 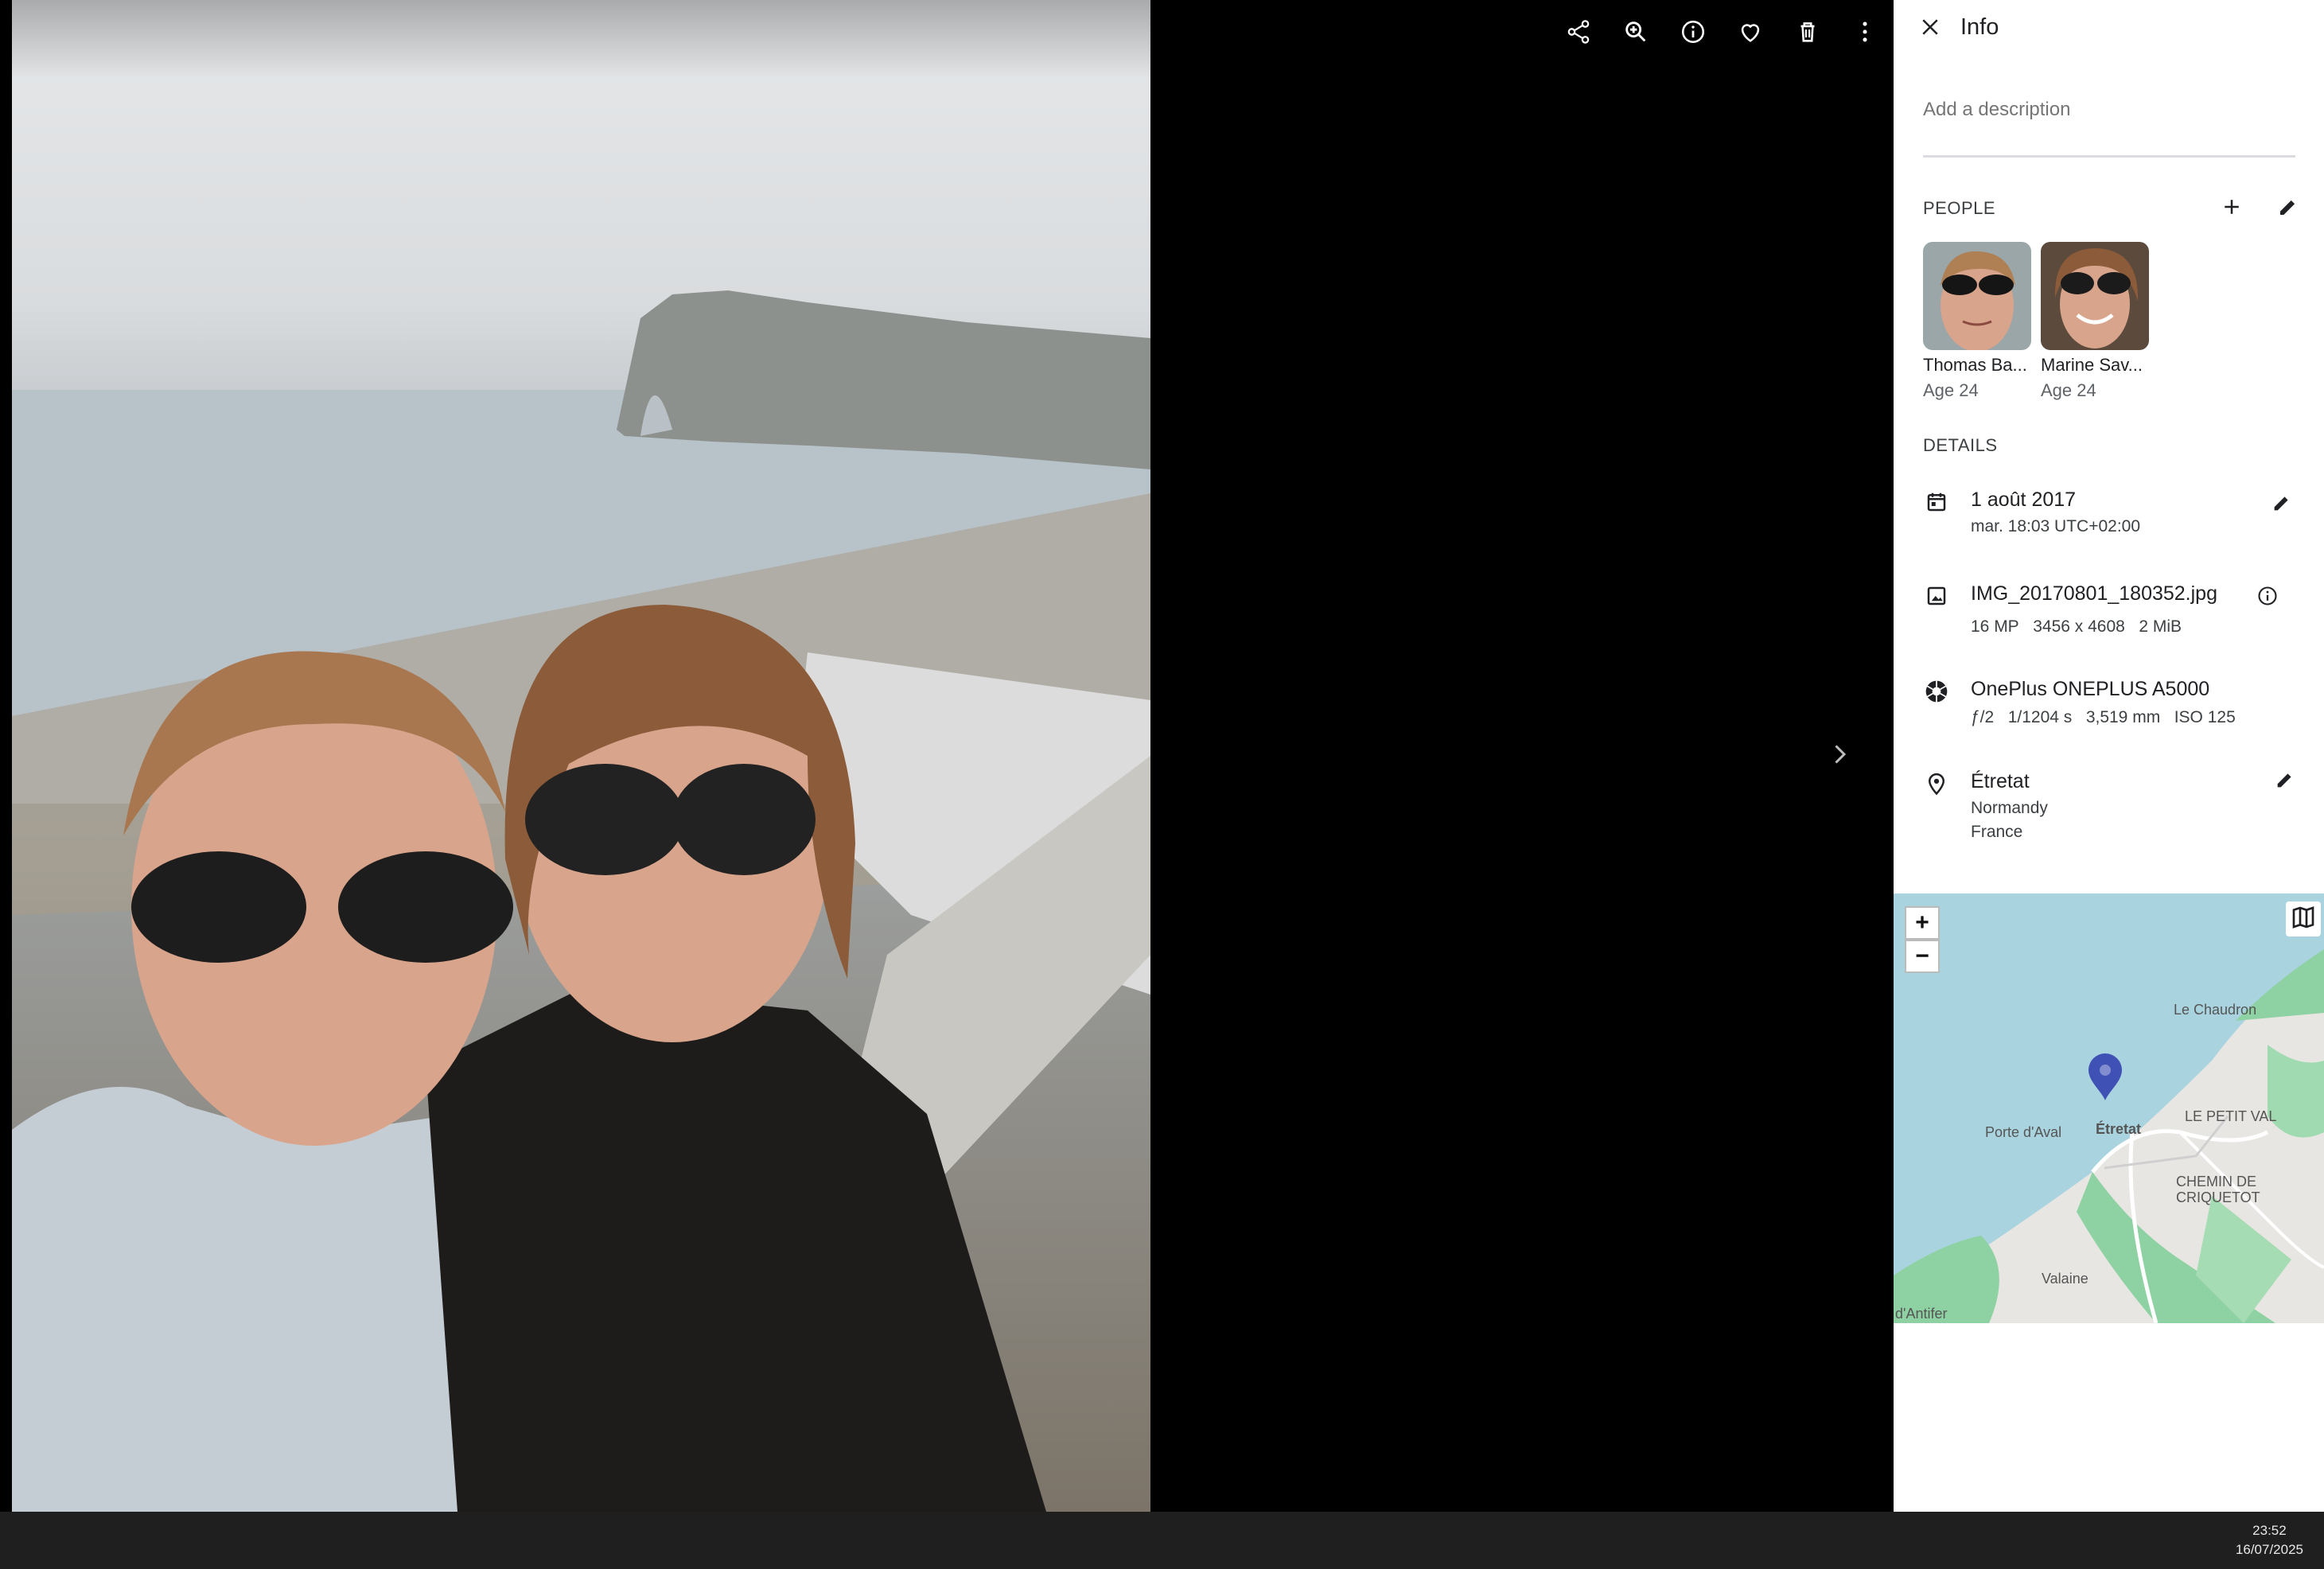 What do you see at coordinates (2094, 593) in the screenshot?
I see `file-name: IMG_20170801_180352.jpg` at bounding box center [2094, 593].